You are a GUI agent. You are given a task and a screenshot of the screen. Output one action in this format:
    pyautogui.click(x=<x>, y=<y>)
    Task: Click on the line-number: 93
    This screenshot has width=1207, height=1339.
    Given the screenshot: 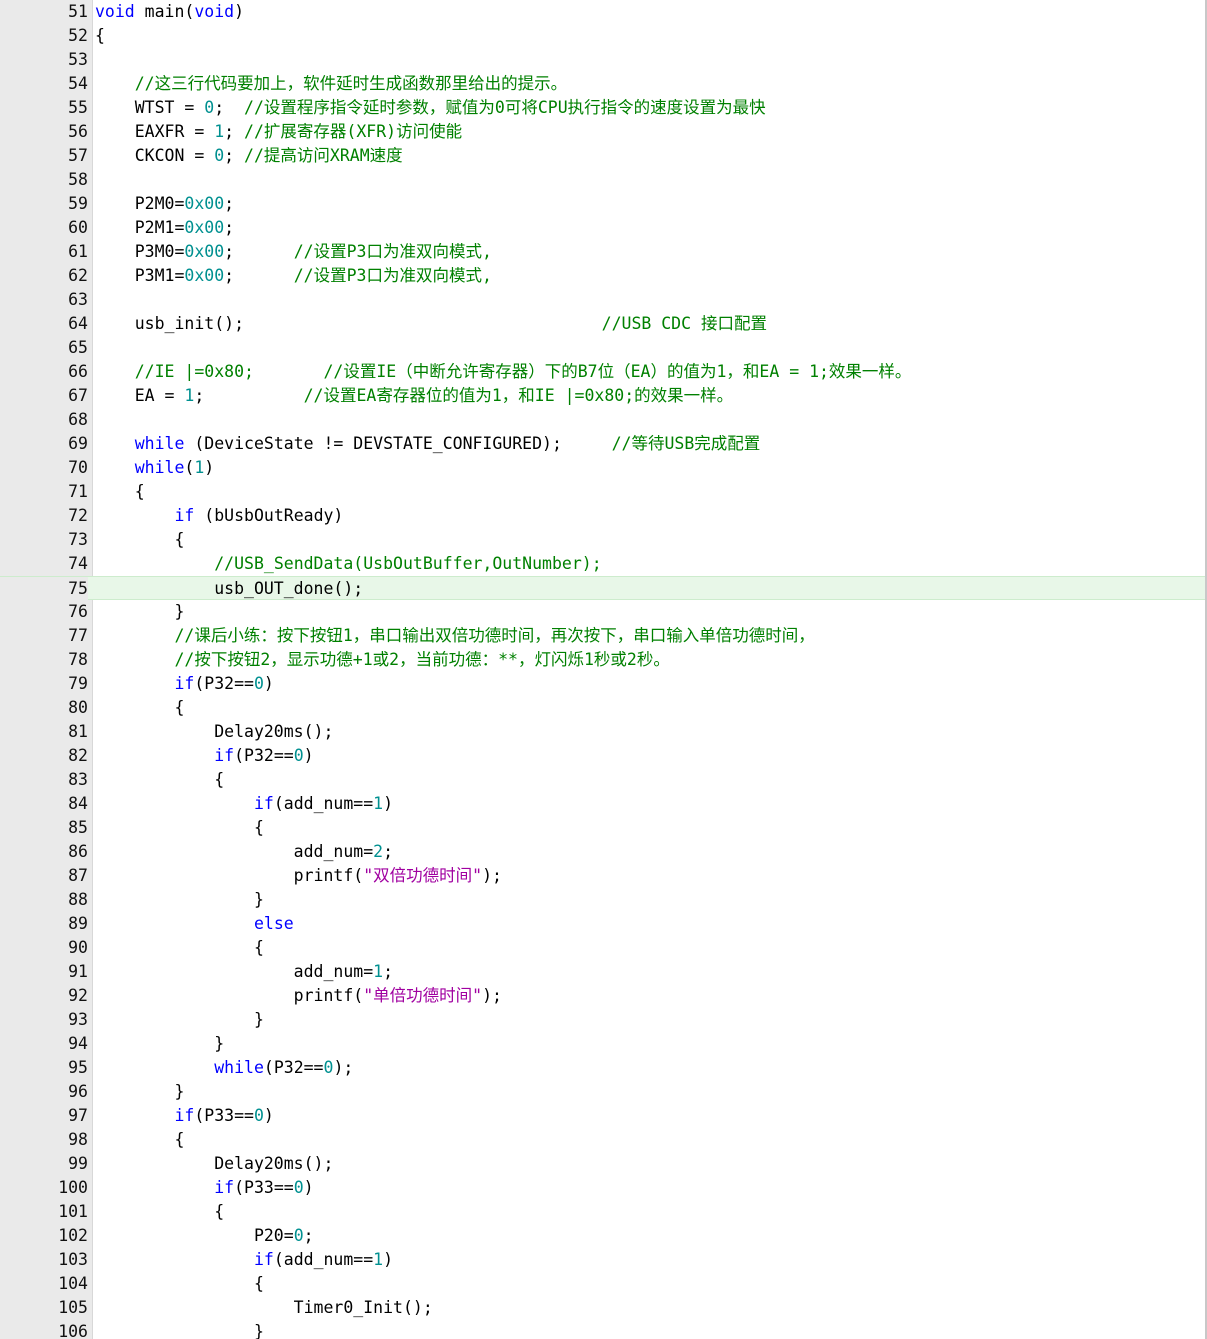 What is the action you would take?
    pyautogui.click(x=78, y=1019)
    